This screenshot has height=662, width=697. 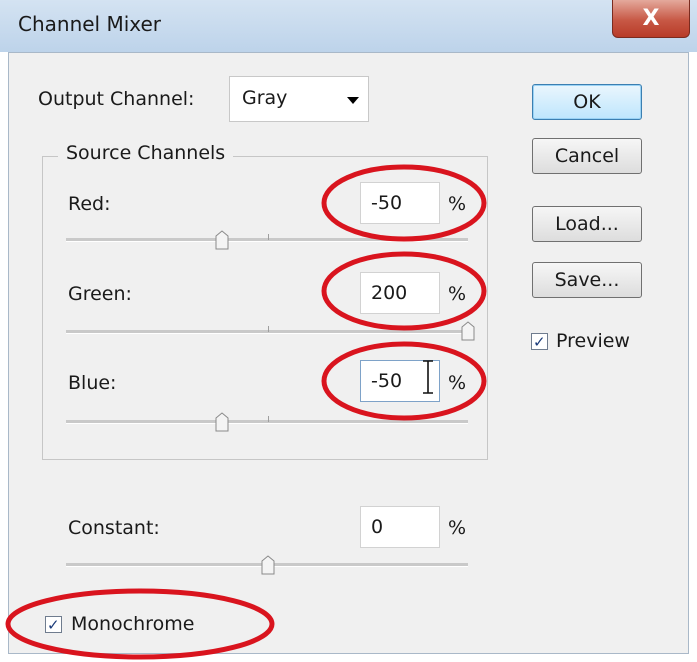 What do you see at coordinates (100, 294) in the screenshot?
I see `green-label: Green:` at bounding box center [100, 294].